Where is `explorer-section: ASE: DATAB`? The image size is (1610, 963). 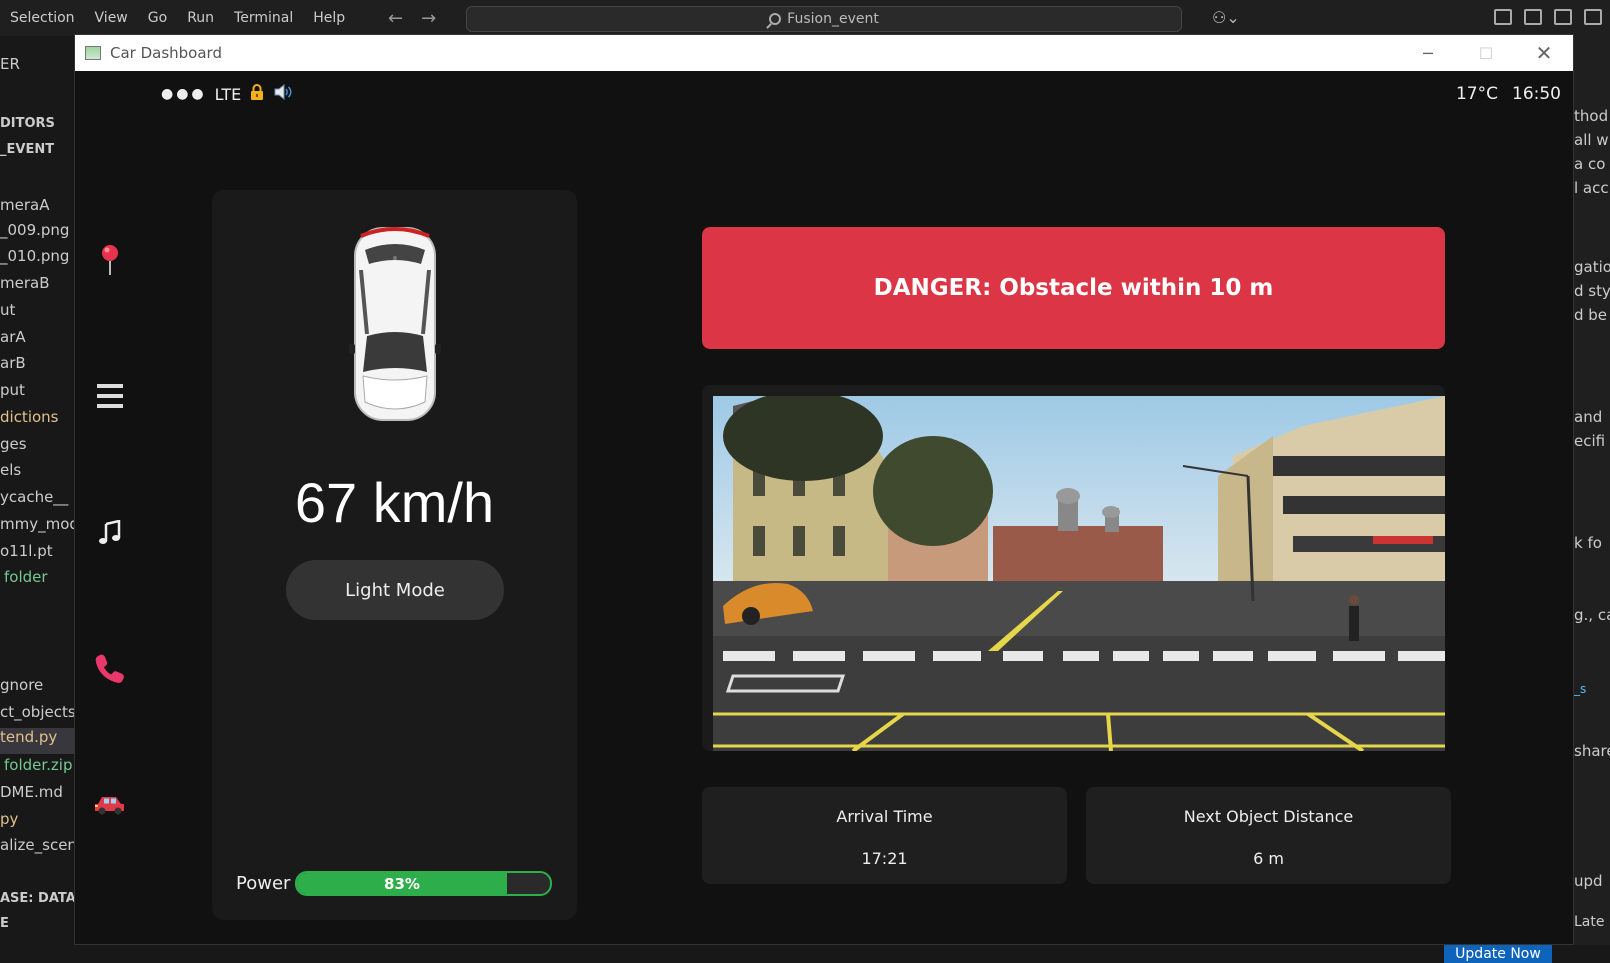
explorer-section: ASE: DATAB is located at coordinates (37, 898).